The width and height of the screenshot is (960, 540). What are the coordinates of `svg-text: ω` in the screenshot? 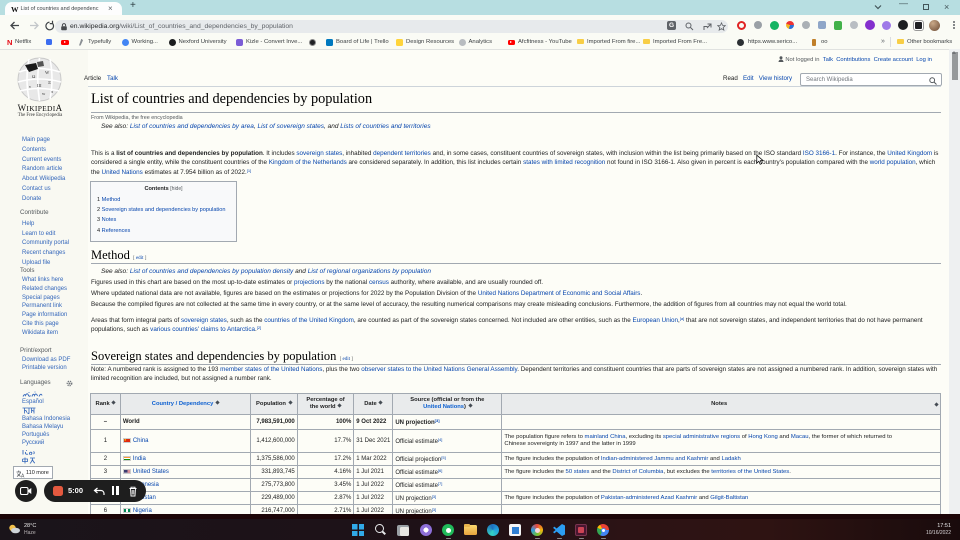 It's located at (28, 68).